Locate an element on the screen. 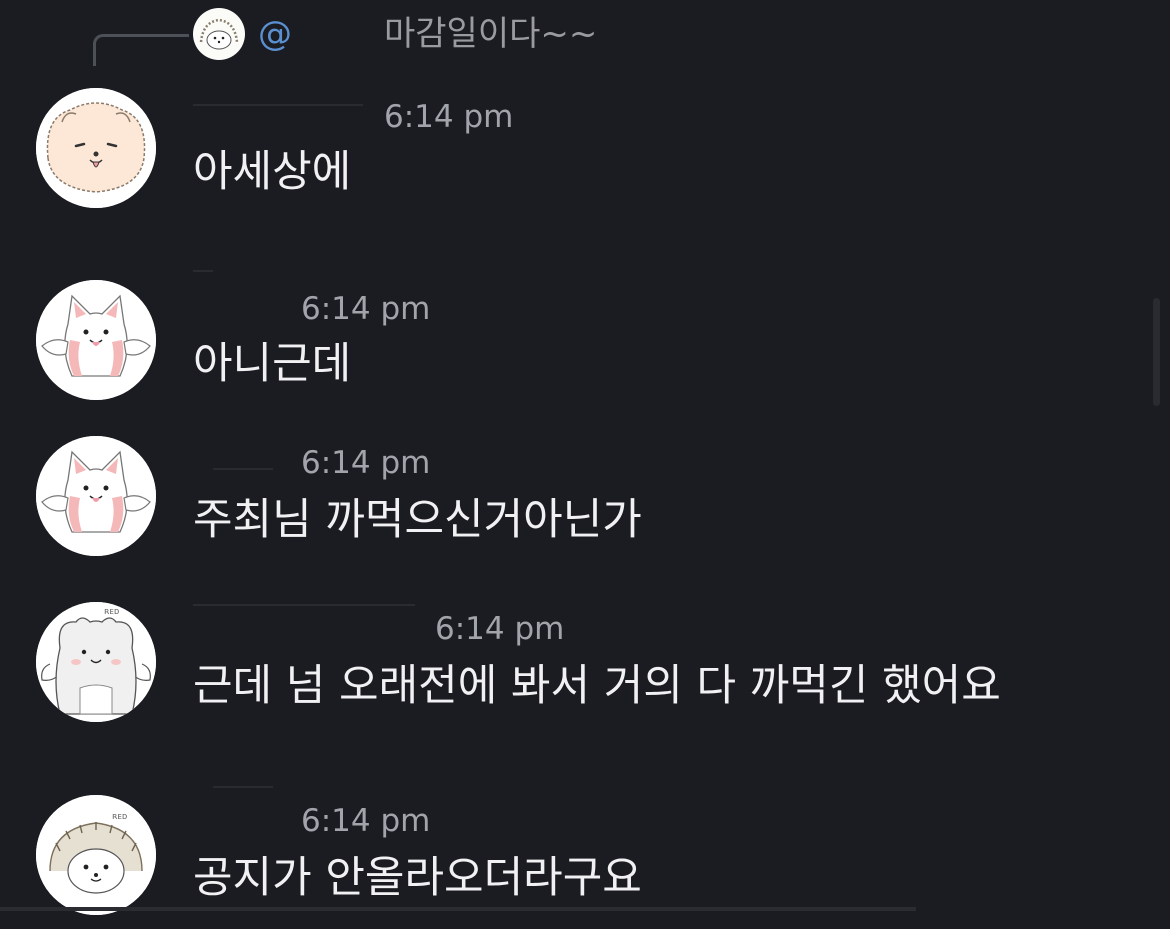 The height and width of the screenshot is (929, 1170). message-text: 아세상에 is located at coordinates (272, 172).